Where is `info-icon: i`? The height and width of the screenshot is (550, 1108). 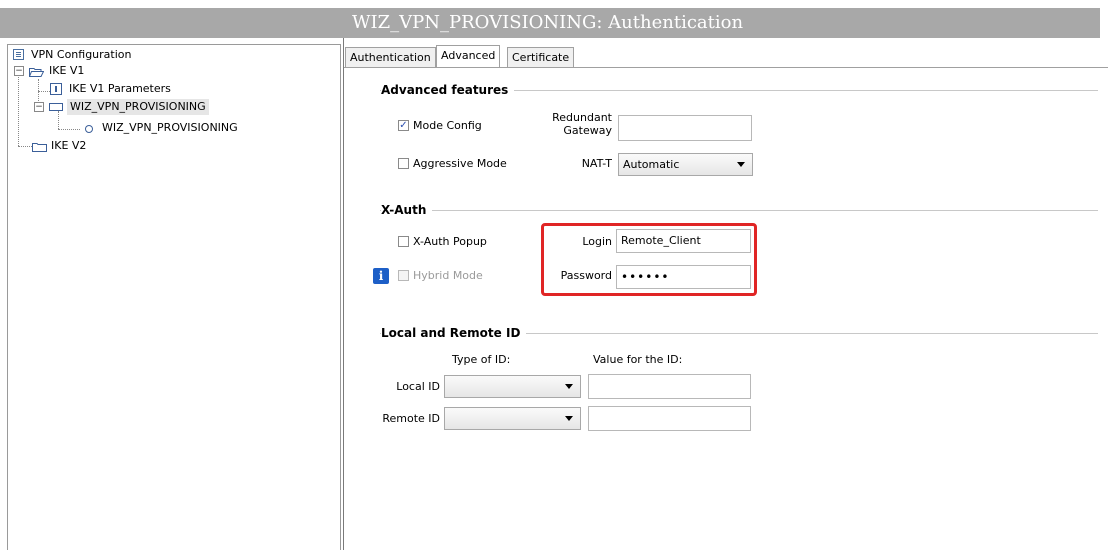 info-icon: i is located at coordinates (381, 276).